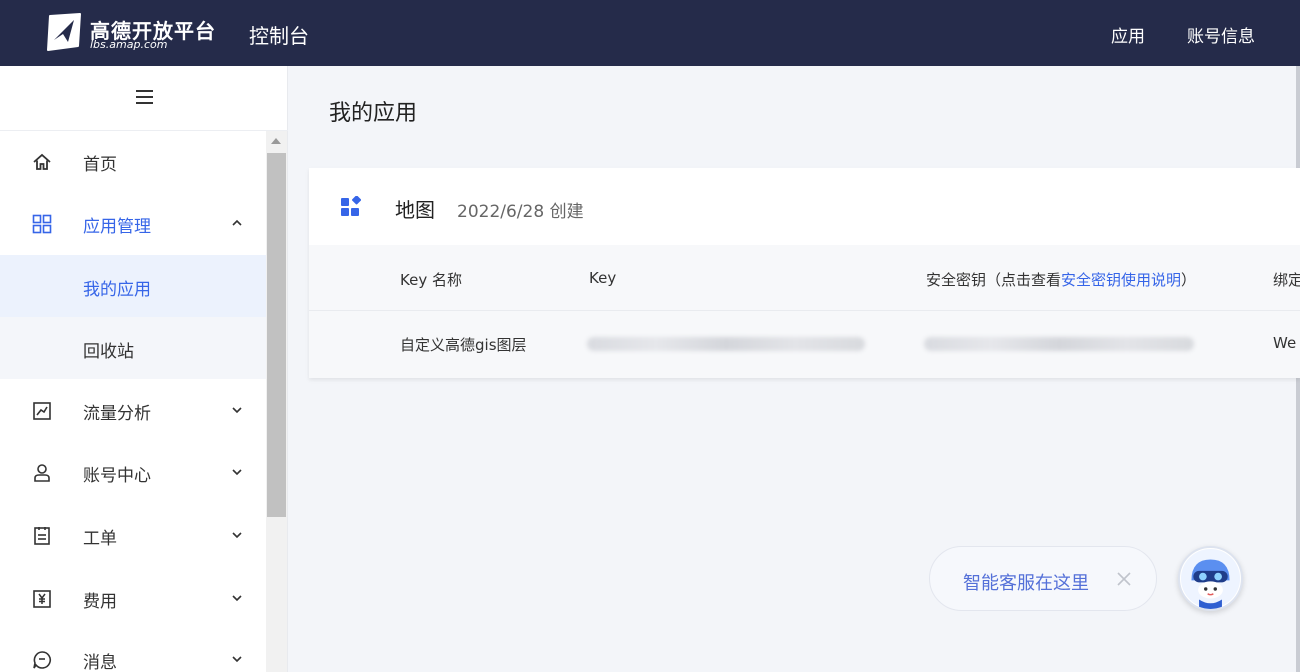 Image resolution: width=1300 pixels, height=672 pixels. I want to click on sidebar-subitem-label: 回收站, so click(108, 352).